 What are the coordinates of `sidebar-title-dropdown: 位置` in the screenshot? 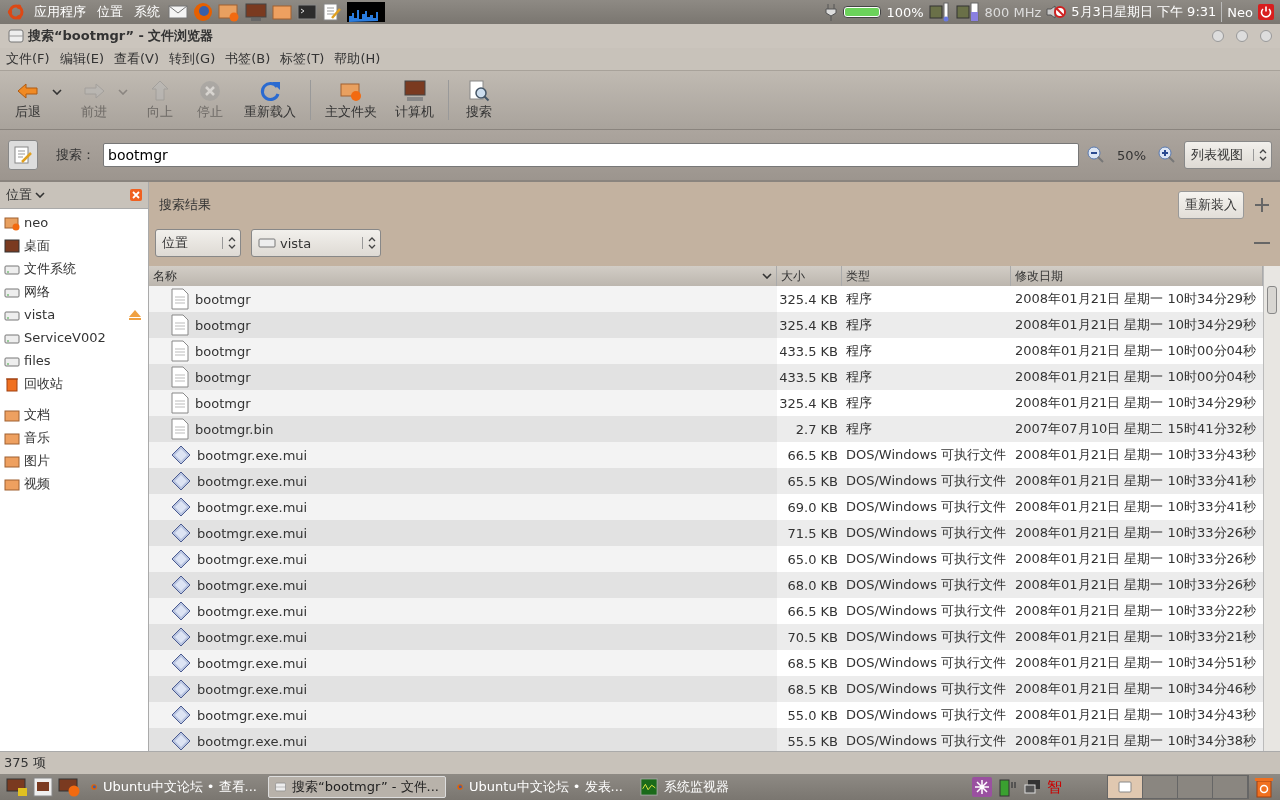 It's located at (25, 195).